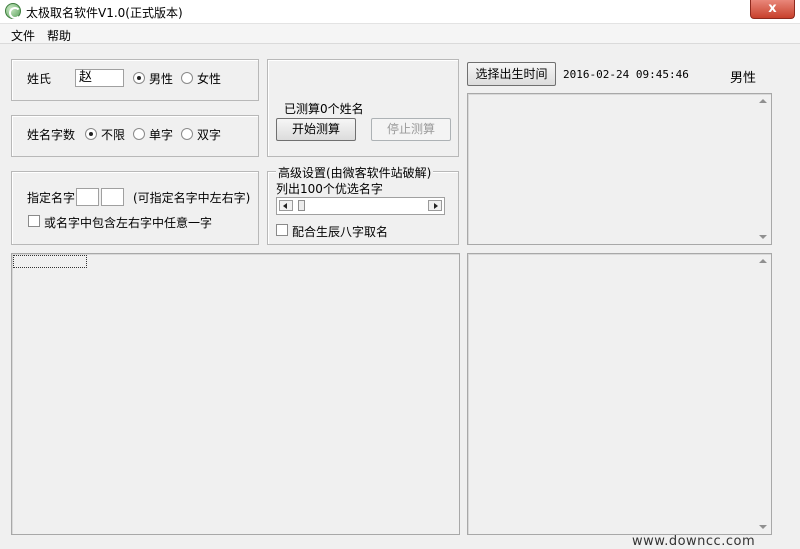 The image size is (800, 549). Describe the element at coordinates (112, 197) in the screenshot. I see `right-char-input` at that location.